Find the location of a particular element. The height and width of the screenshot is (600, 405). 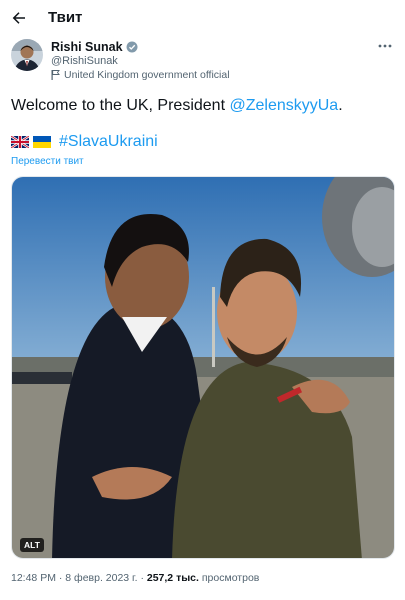

views-label: просмотров is located at coordinates (229, 578).